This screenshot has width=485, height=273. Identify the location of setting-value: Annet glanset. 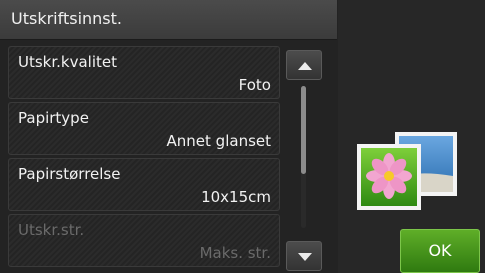
(218, 141).